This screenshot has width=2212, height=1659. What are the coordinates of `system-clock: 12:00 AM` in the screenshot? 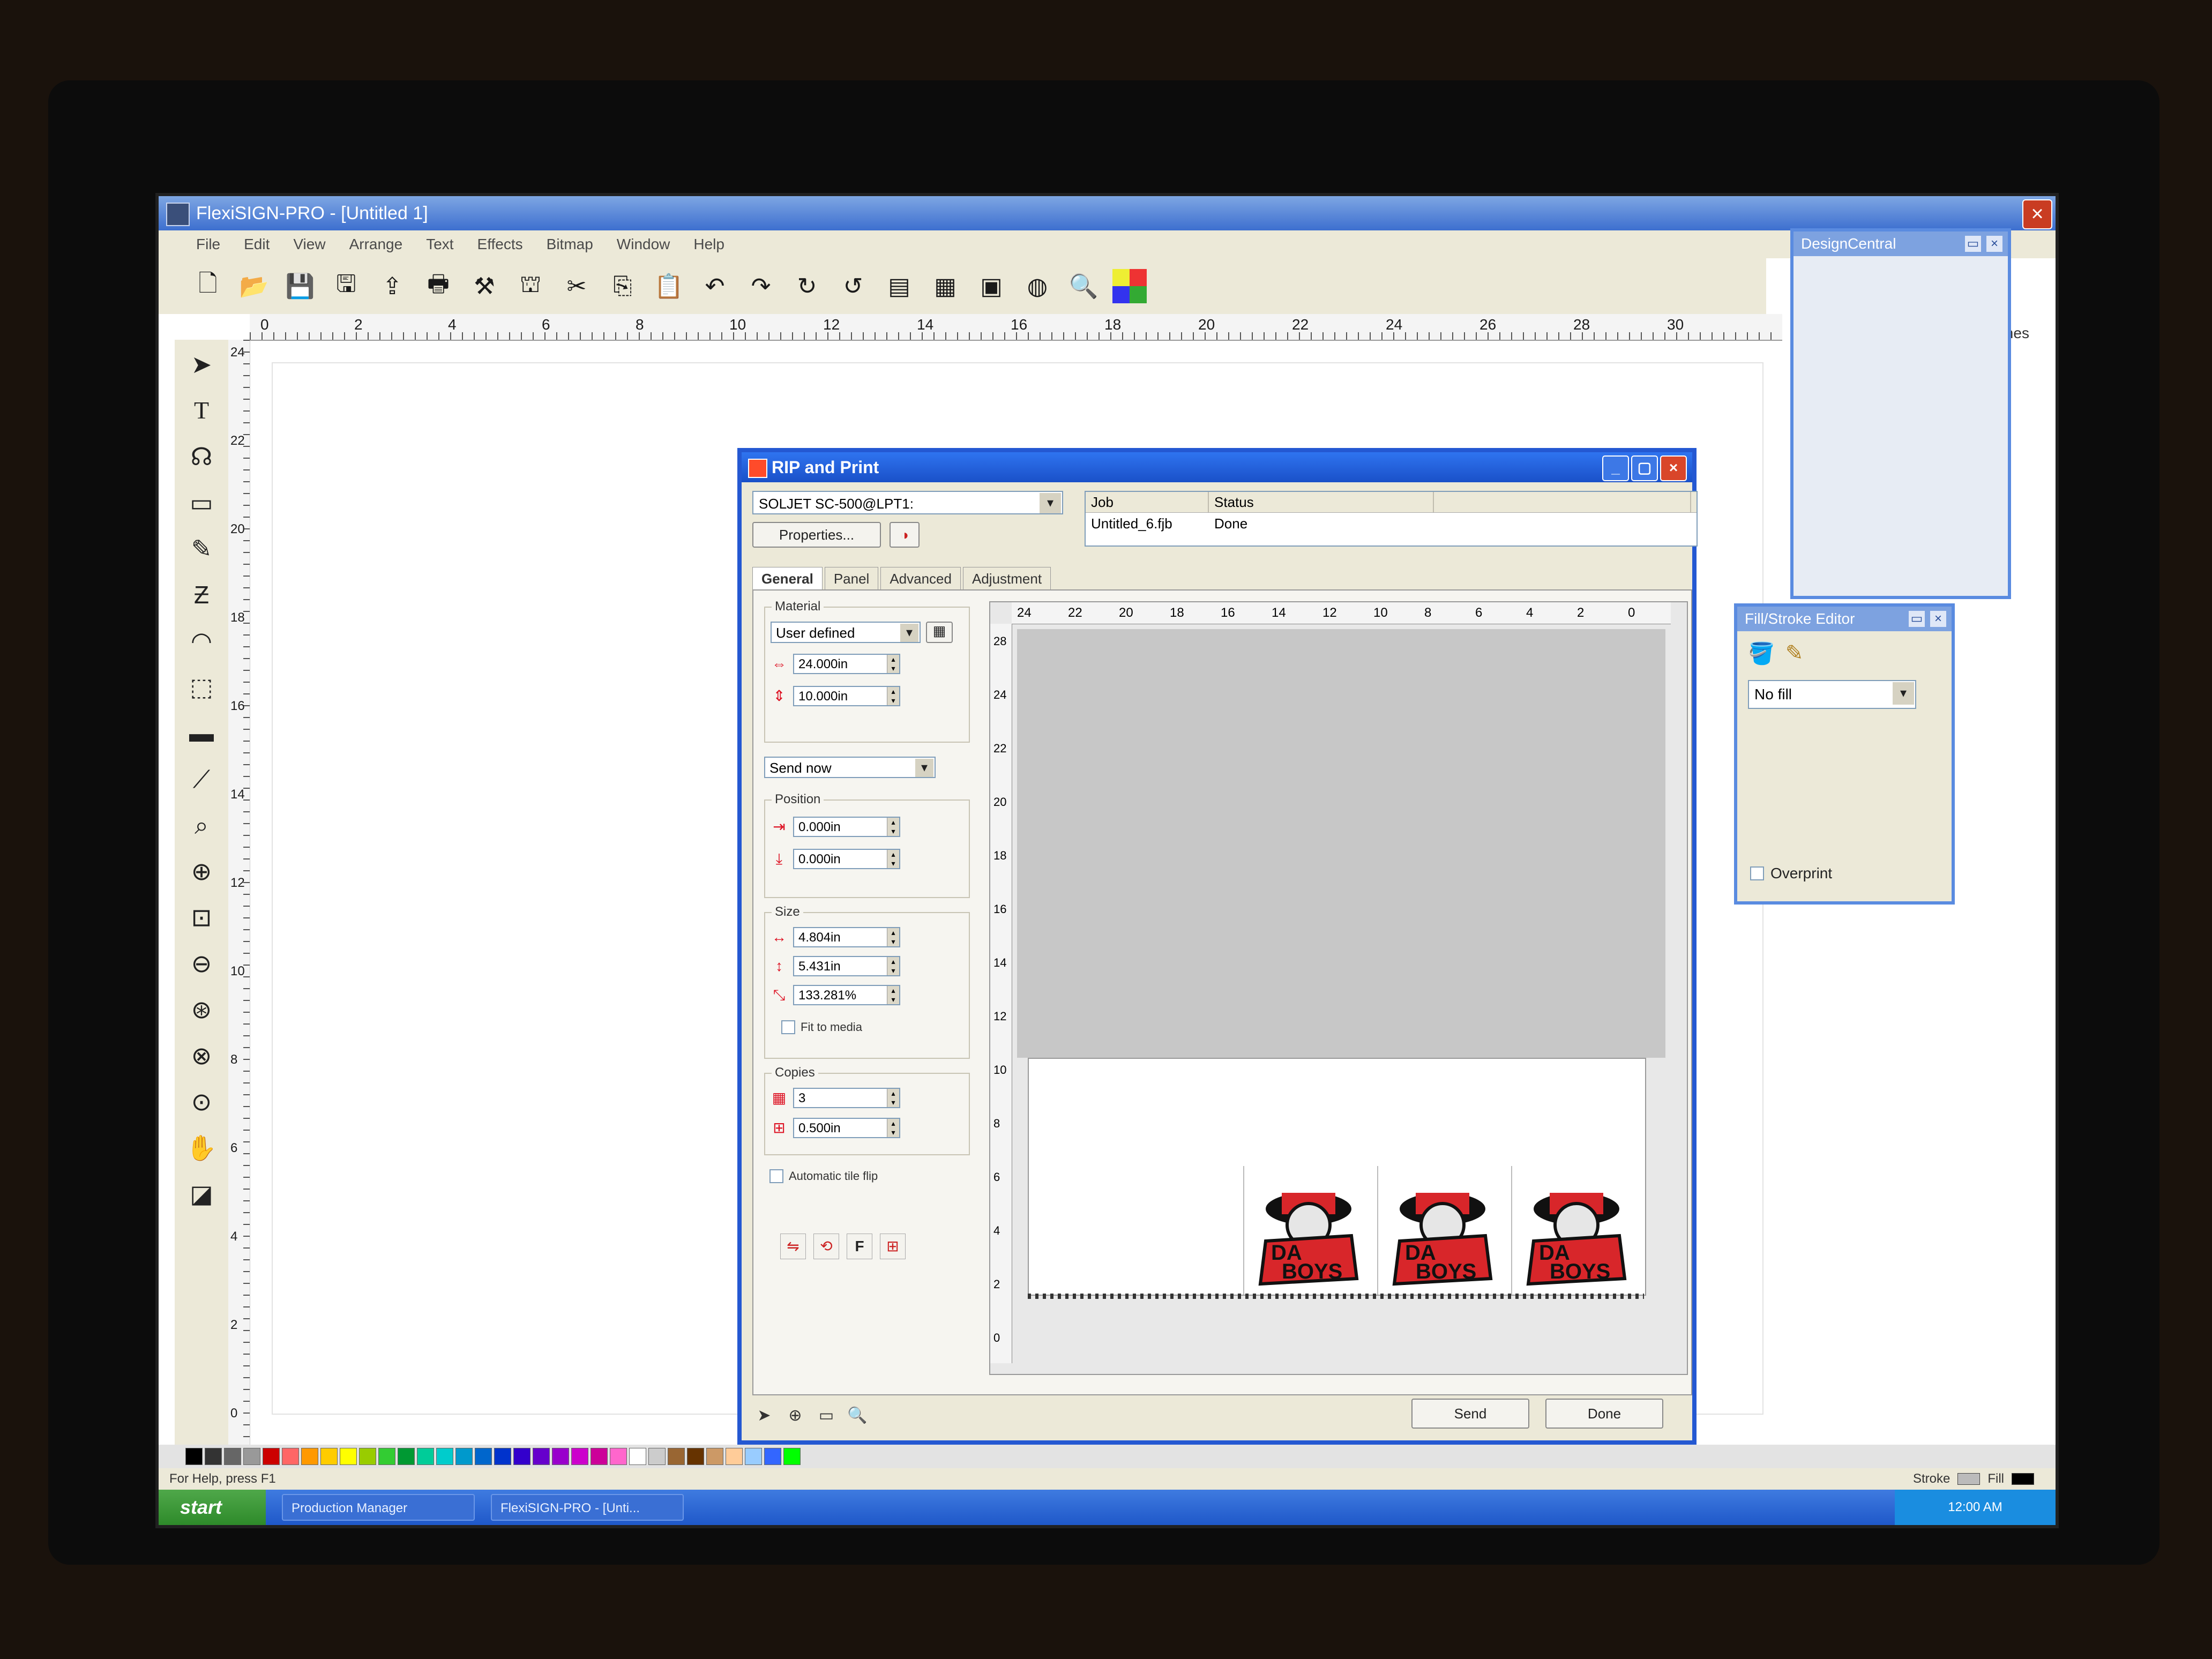 It's located at (1975, 1507).